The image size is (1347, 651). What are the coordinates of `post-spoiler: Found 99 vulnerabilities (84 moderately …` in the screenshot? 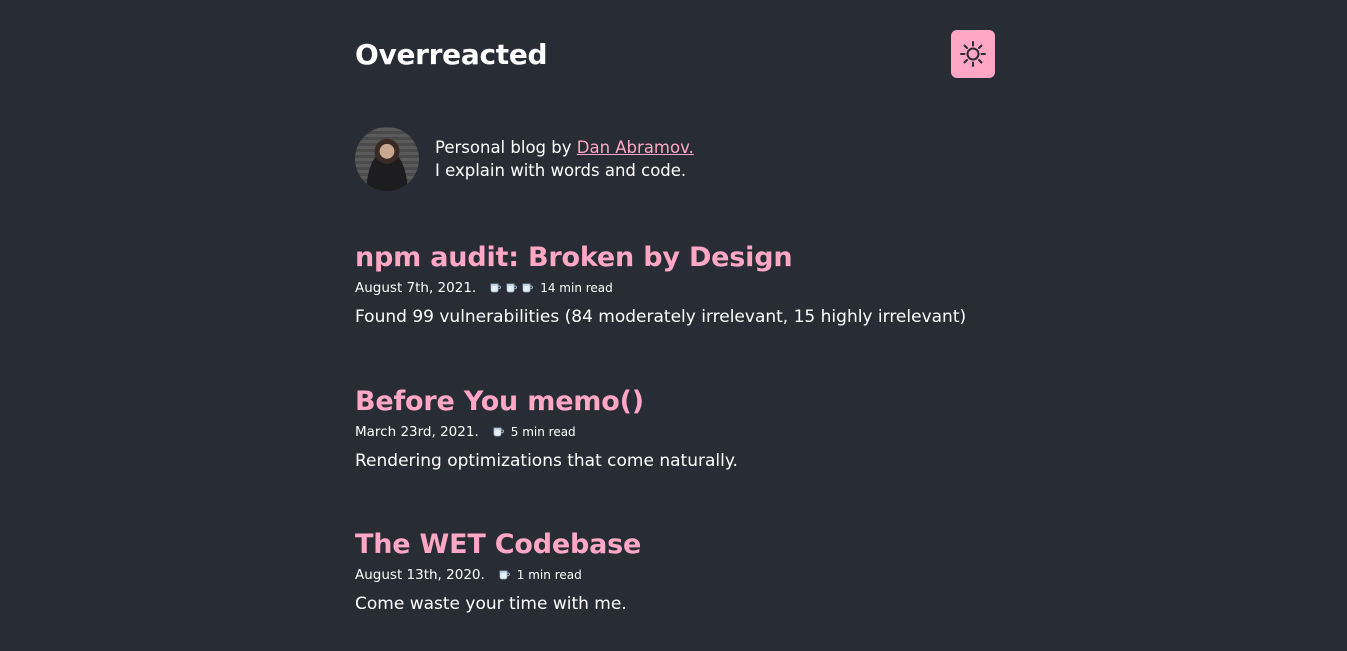 It's located at (661, 317).